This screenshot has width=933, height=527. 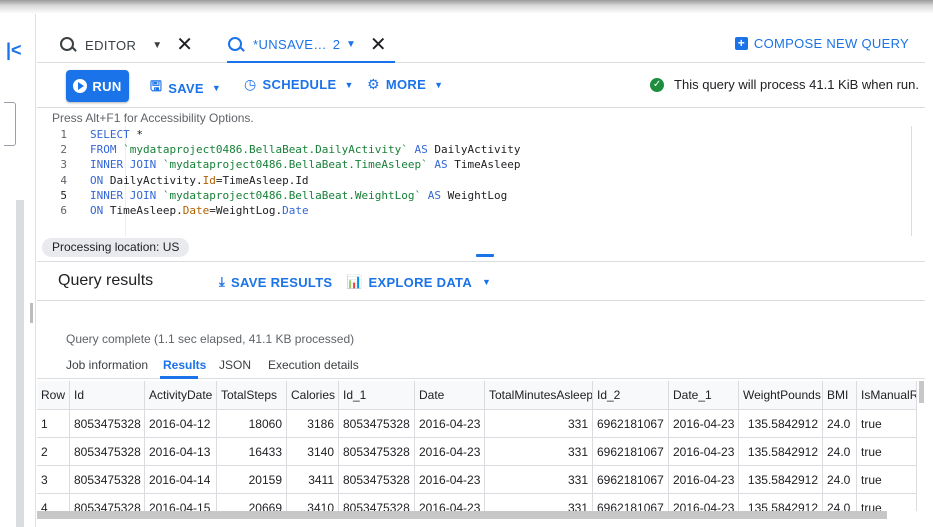 What do you see at coordinates (63, 180) in the screenshot?
I see `line-number: 4` at bounding box center [63, 180].